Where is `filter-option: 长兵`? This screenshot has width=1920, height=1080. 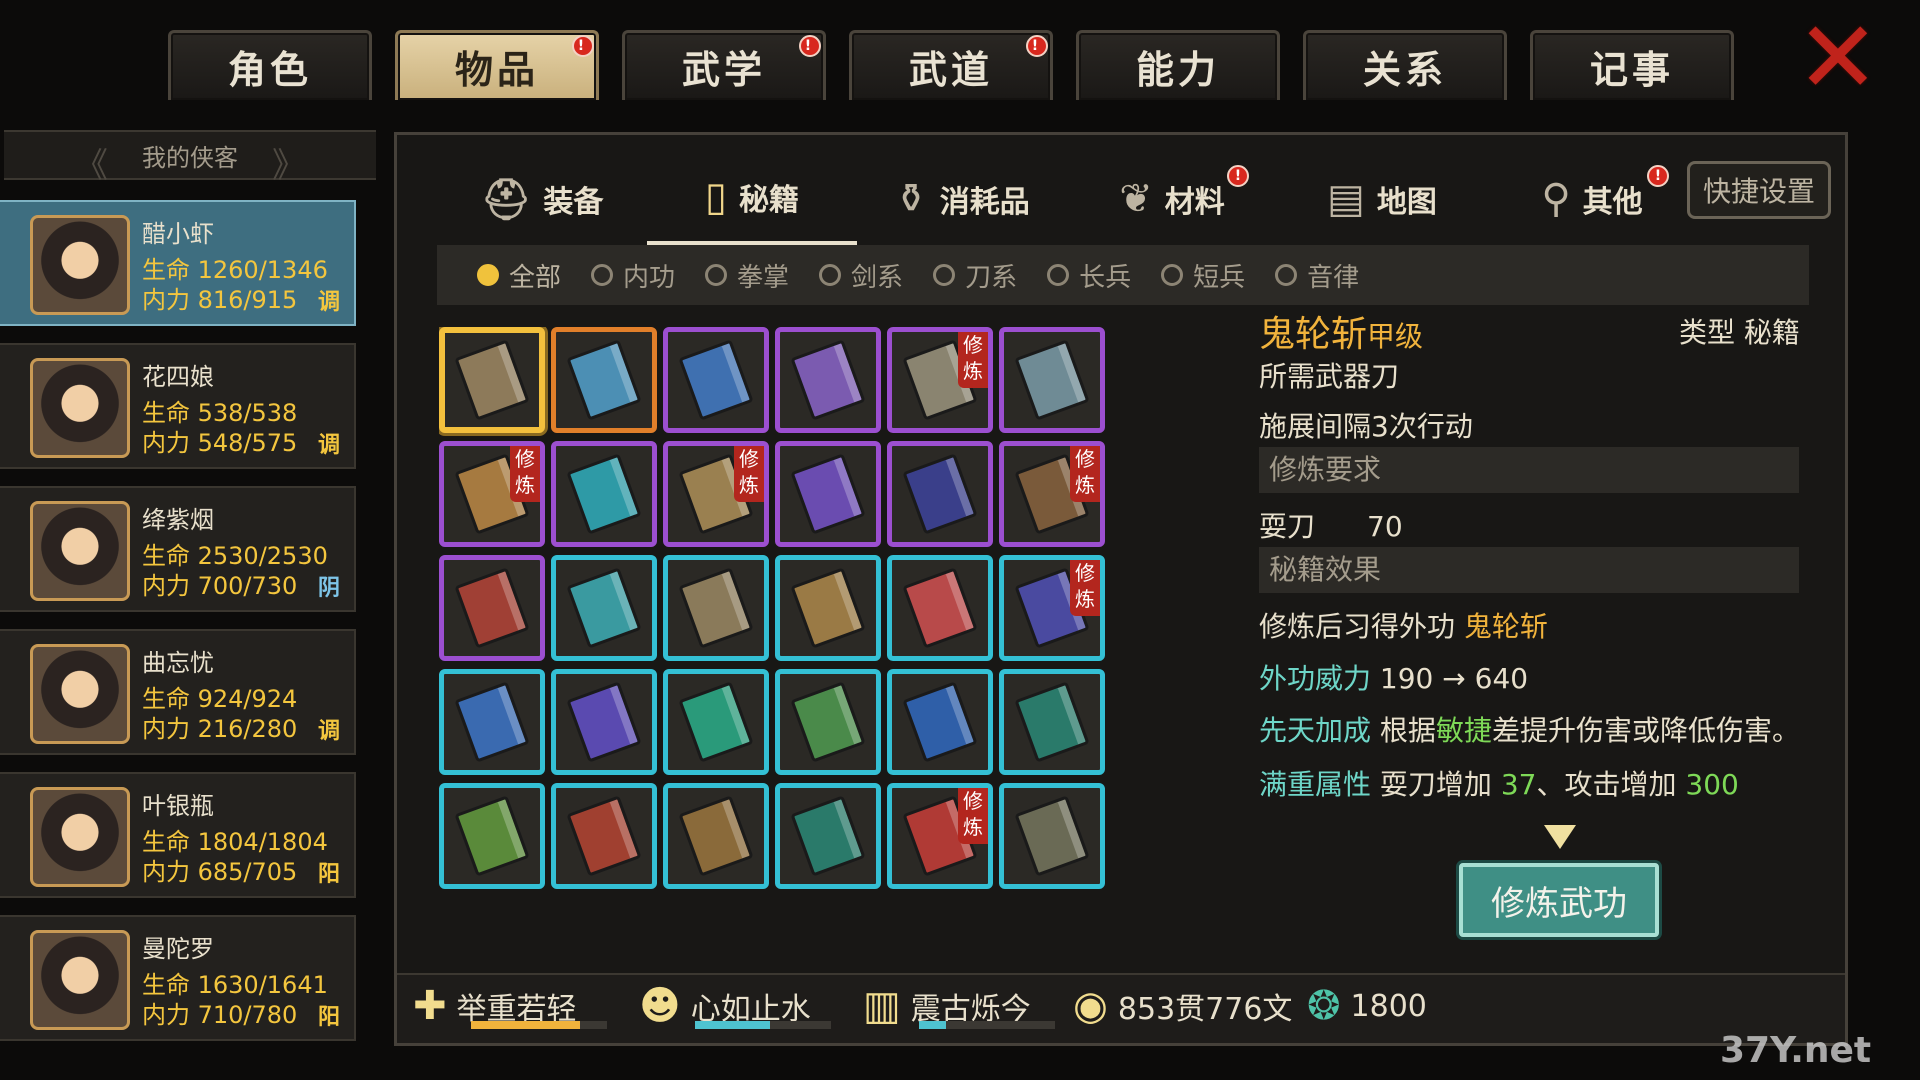
filter-option: 长兵 is located at coordinates (1089, 275).